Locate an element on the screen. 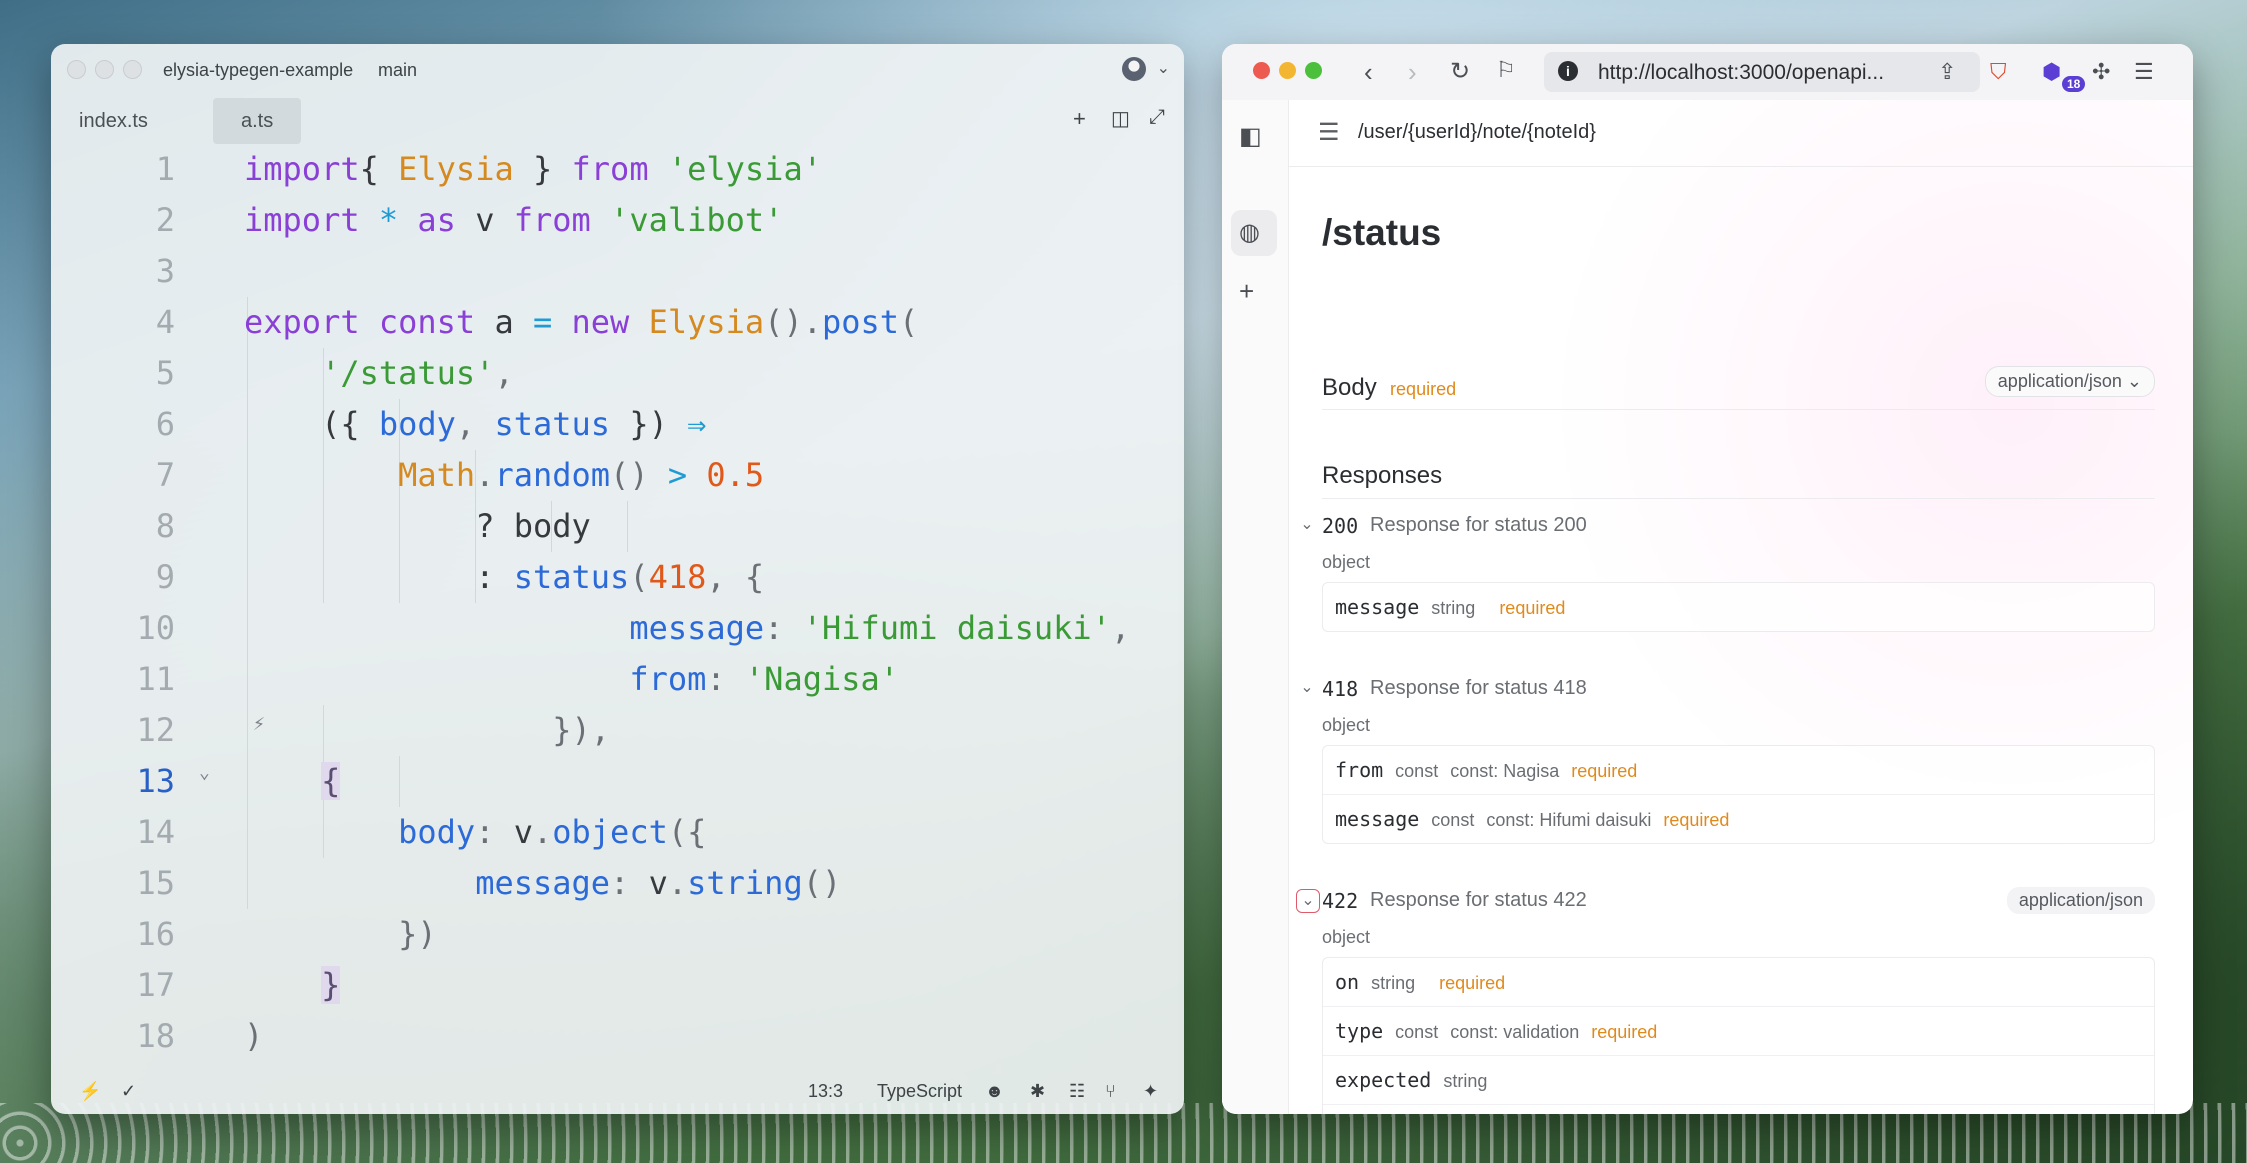  language-mode: TypeScript is located at coordinates (919, 1091).